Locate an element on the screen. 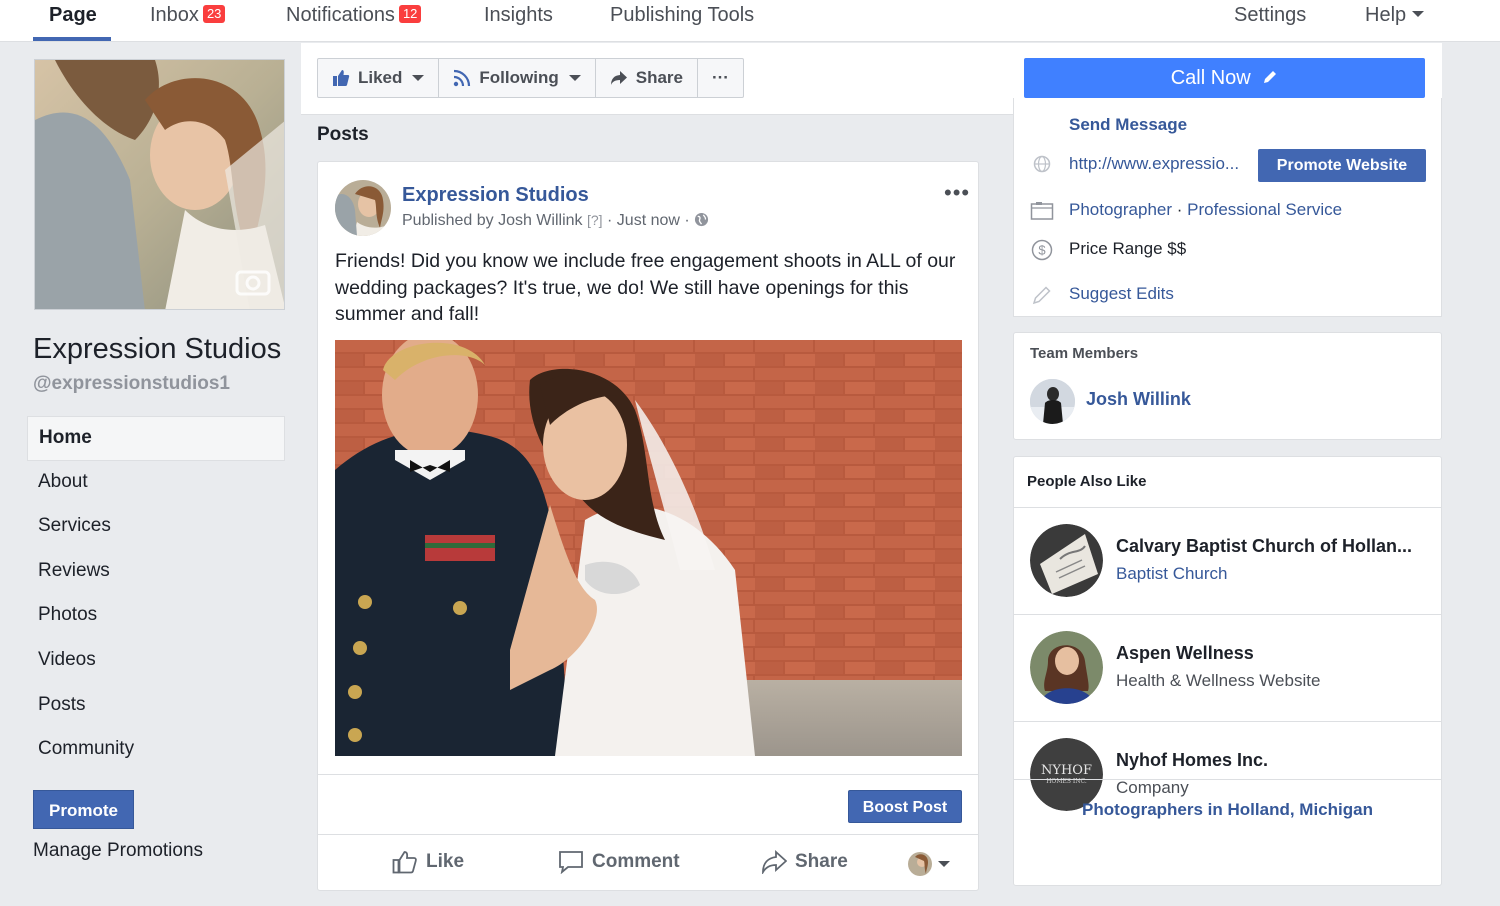  call-now-label: Call Now is located at coordinates (1210, 78).